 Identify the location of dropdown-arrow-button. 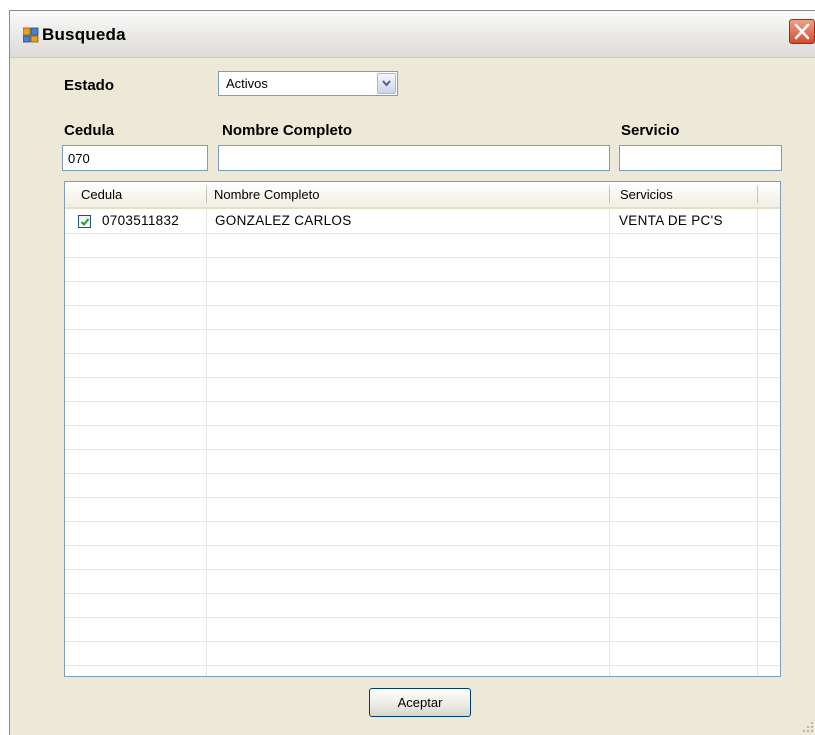
(386, 83).